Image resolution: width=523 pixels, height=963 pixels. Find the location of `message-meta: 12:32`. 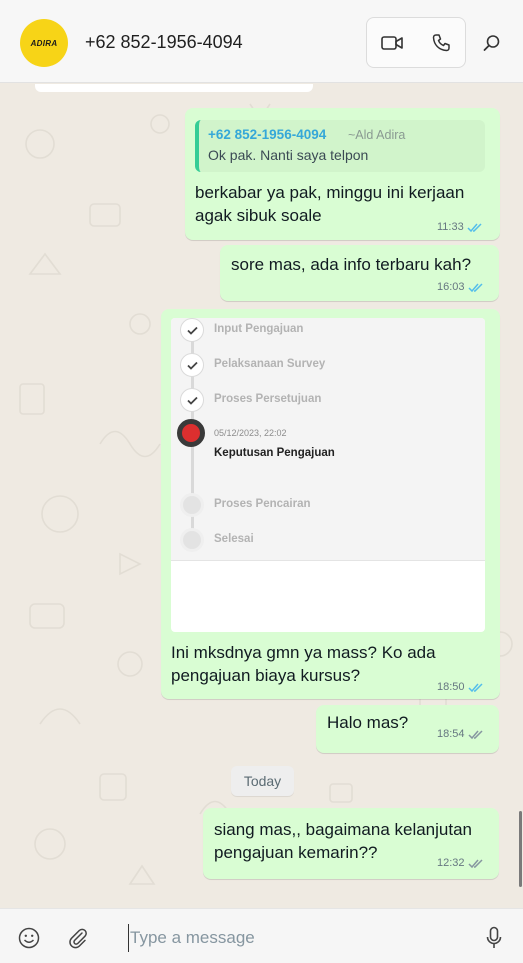

message-meta: 12:32 is located at coordinates (460, 863).